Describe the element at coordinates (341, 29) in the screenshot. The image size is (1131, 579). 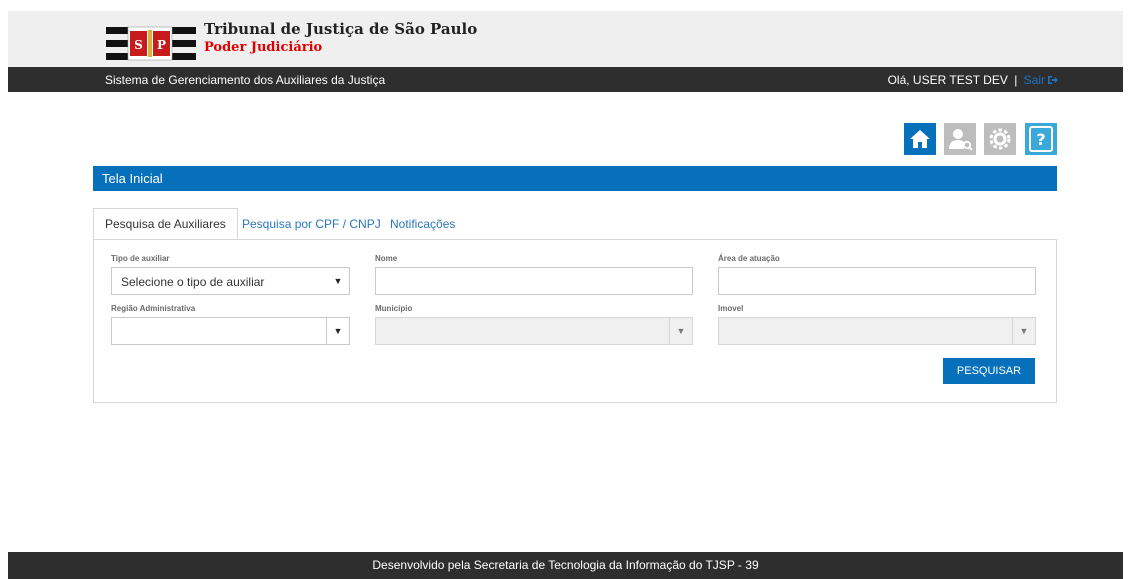
I see `court-title: Tribunal de Justiça de São Paulo` at that location.